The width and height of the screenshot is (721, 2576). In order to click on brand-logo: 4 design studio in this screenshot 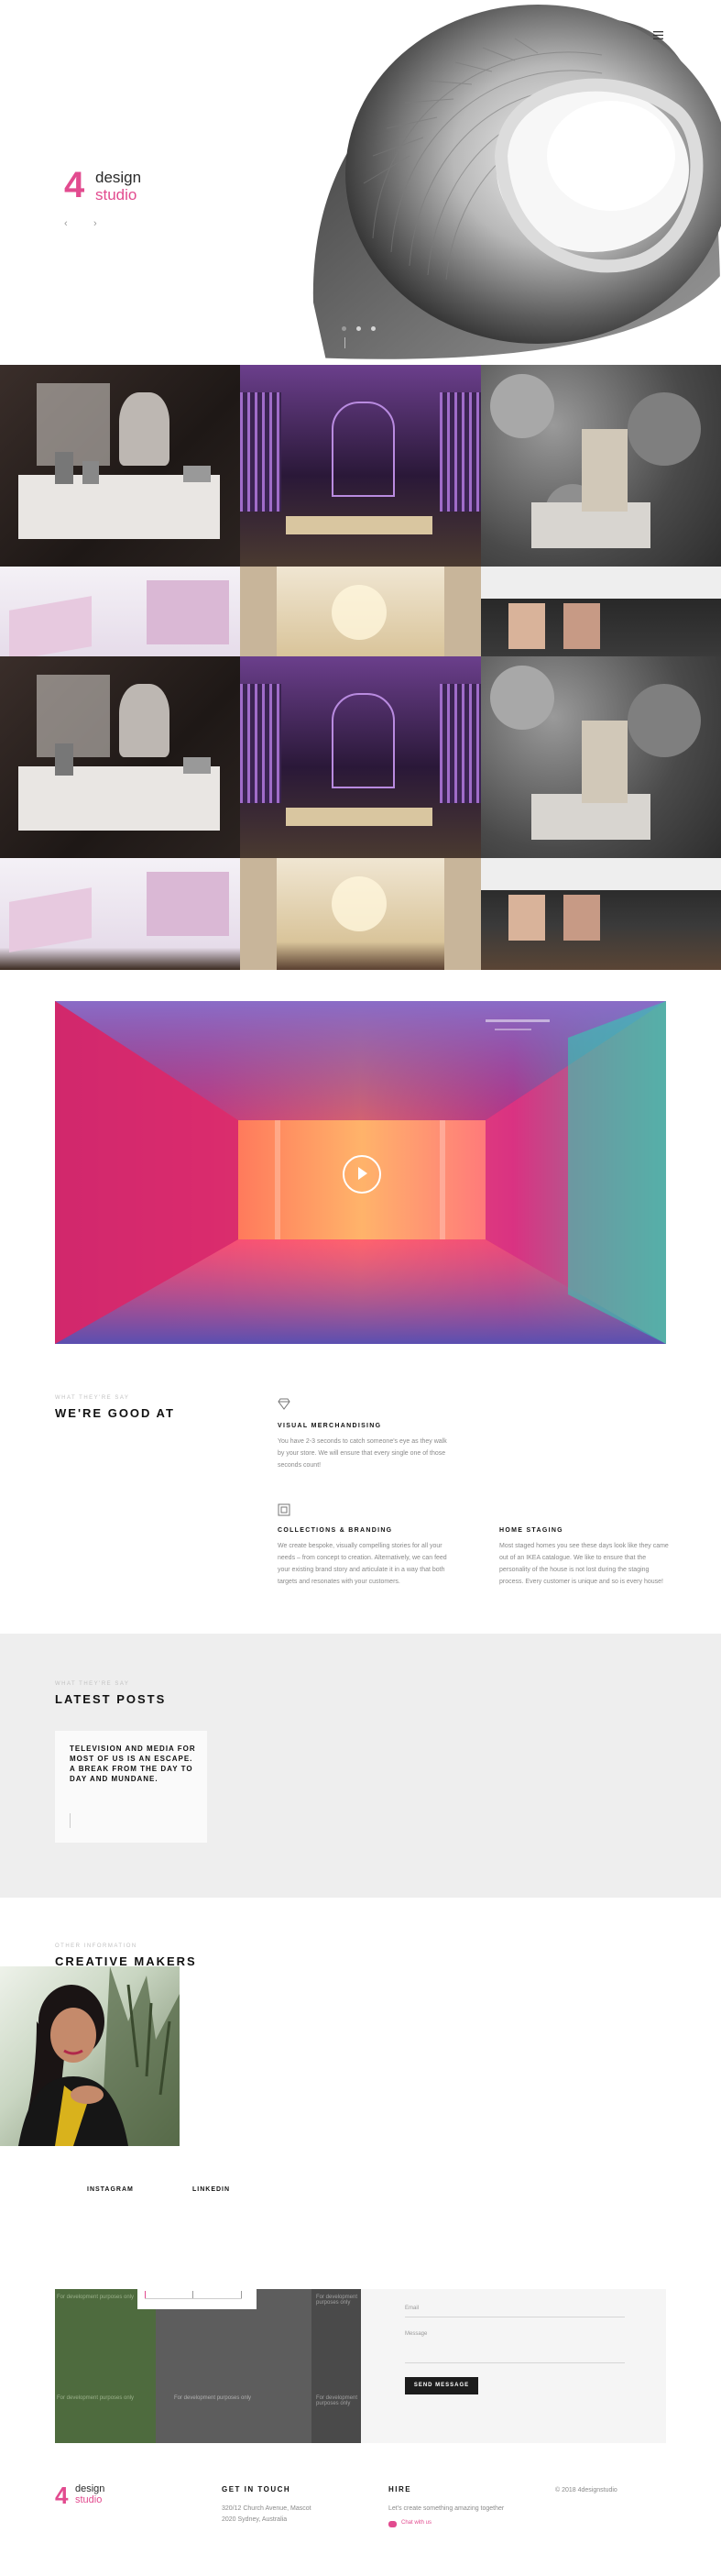, I will do `click(105, 185)`.